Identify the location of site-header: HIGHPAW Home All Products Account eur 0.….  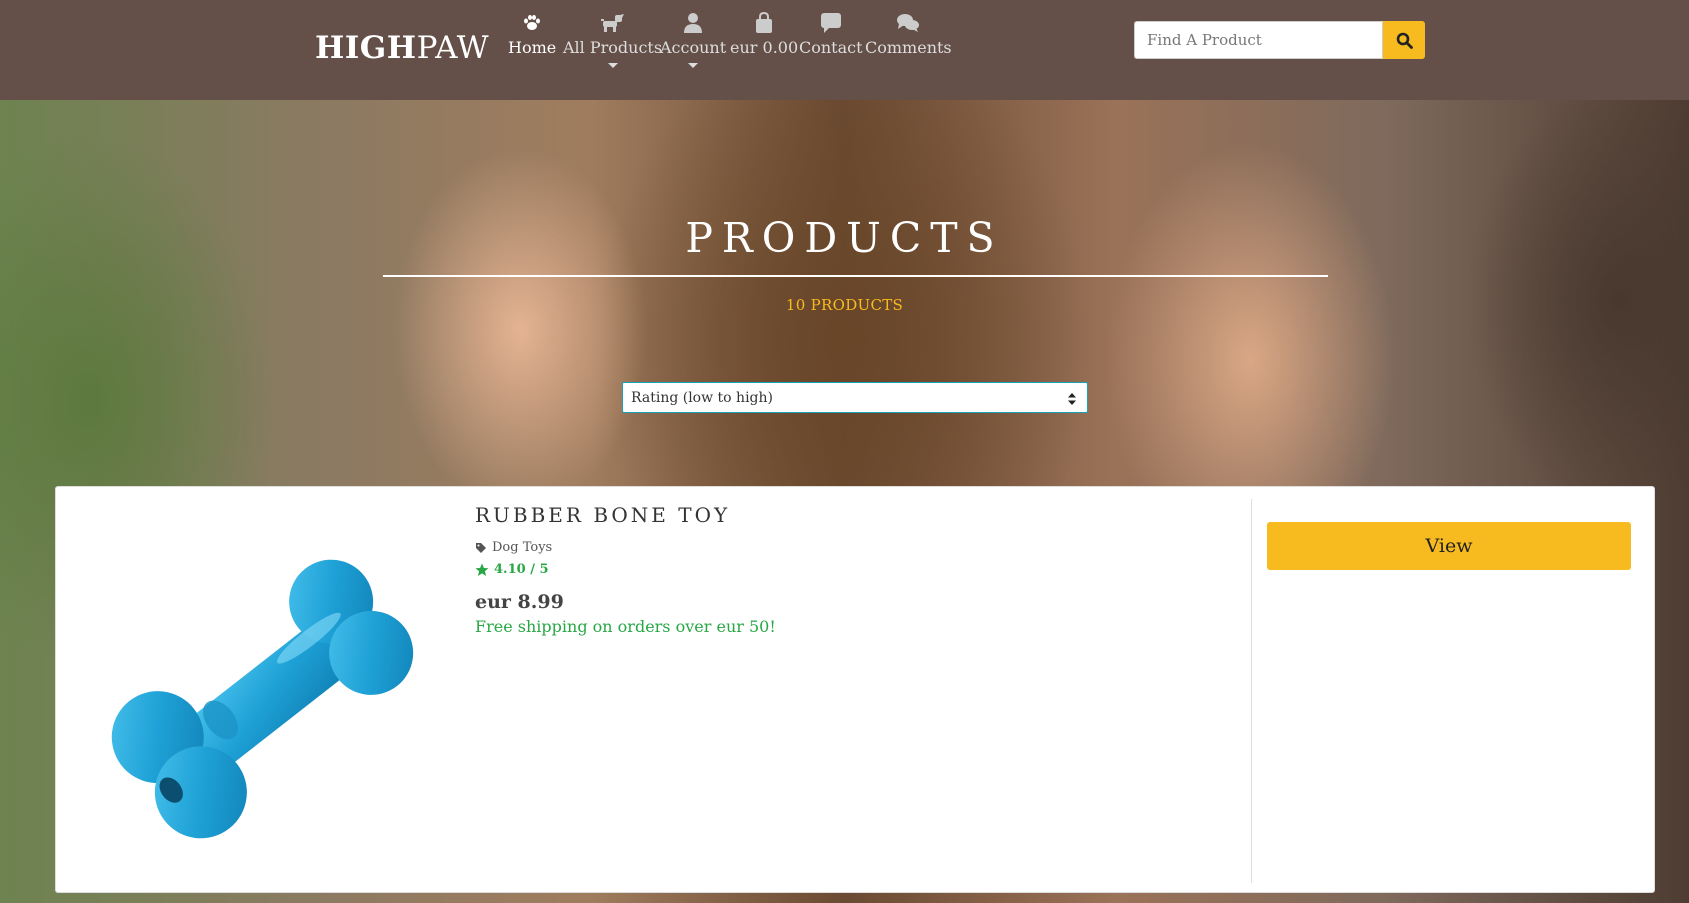
(844, 50).